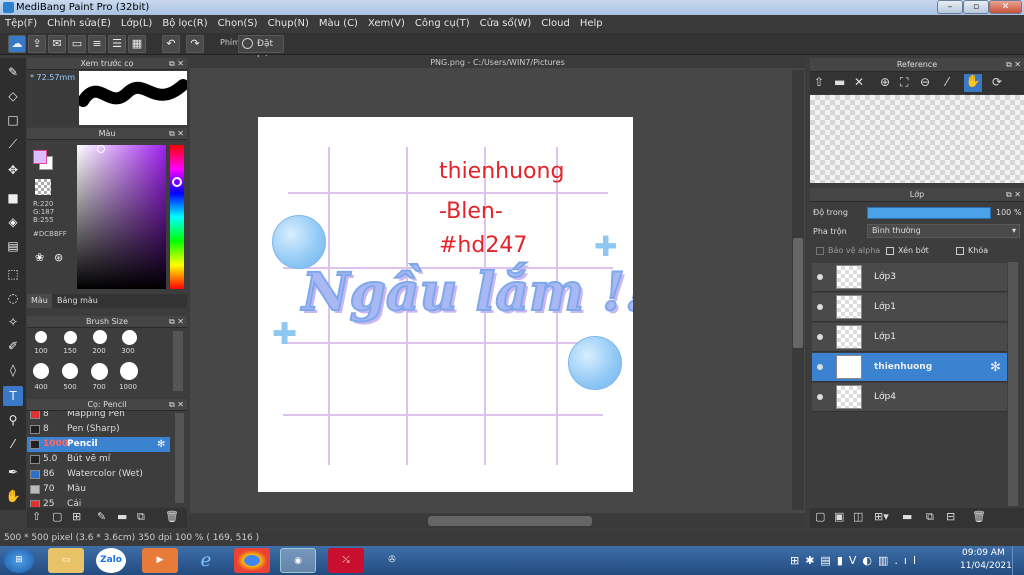 Image resolution: width=1024 pixels, height=575 pixels. I want to click on gradient-tool-icon: ▤, so click(13, 246).